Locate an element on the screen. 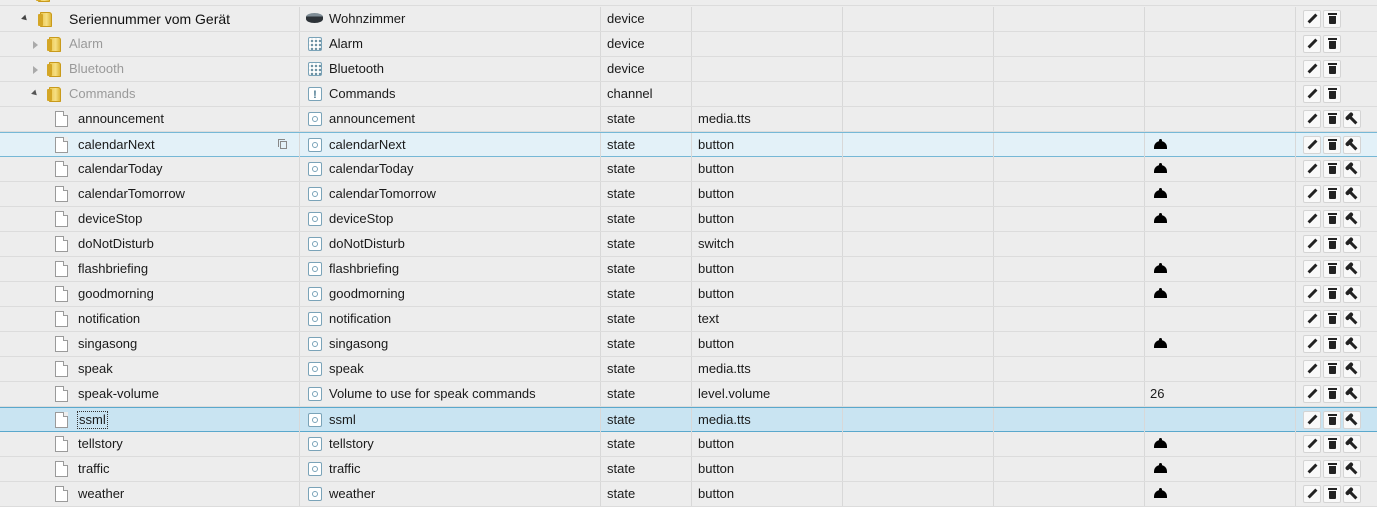 The height and width of the screenshot is (507, 1377). tree-row-Alarm: Alarm Alarm device is located at coordinates (688, 44).